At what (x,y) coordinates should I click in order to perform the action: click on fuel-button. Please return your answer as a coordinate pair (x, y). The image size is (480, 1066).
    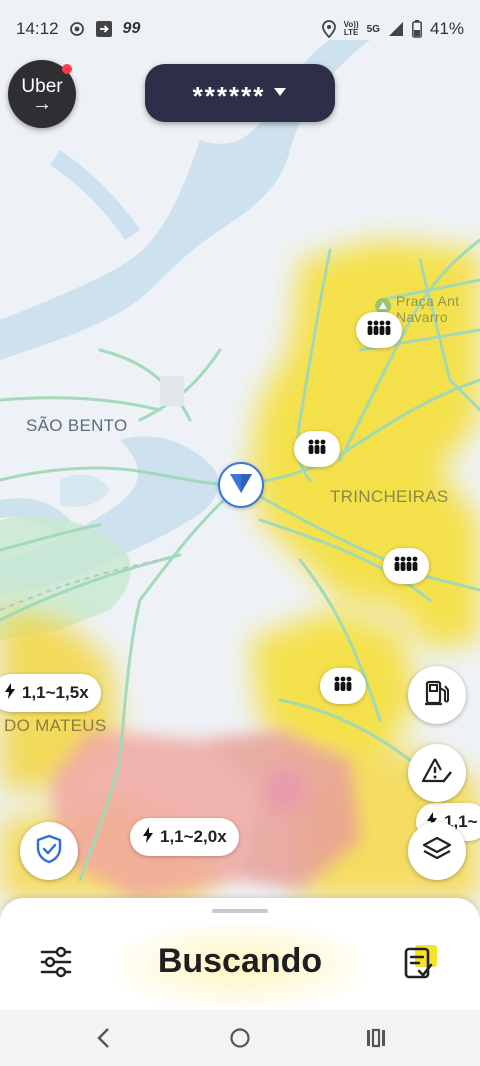
    Looking at the image, I should click on (437, 695).